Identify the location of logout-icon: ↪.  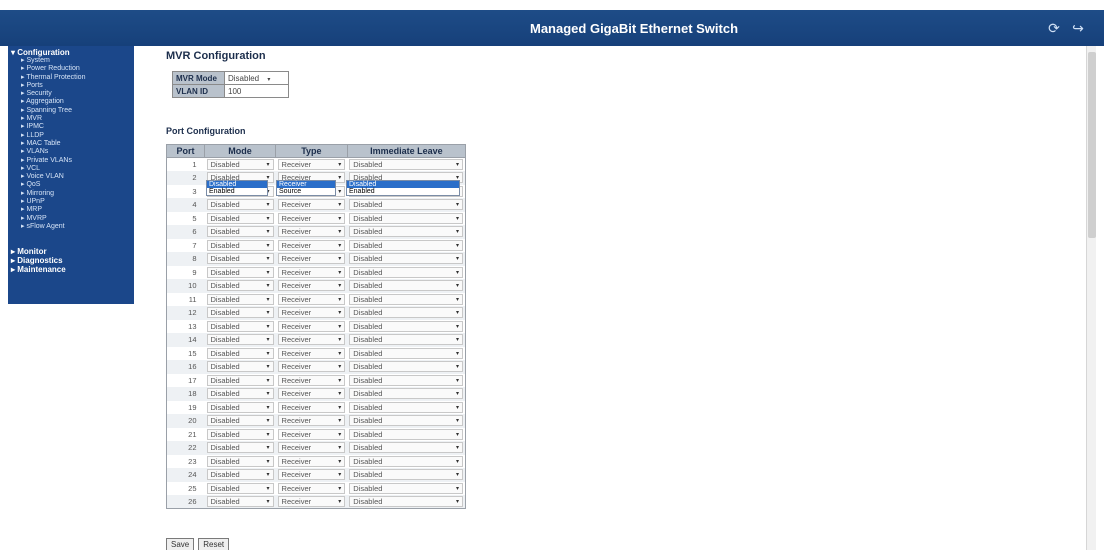
(1078, 28).